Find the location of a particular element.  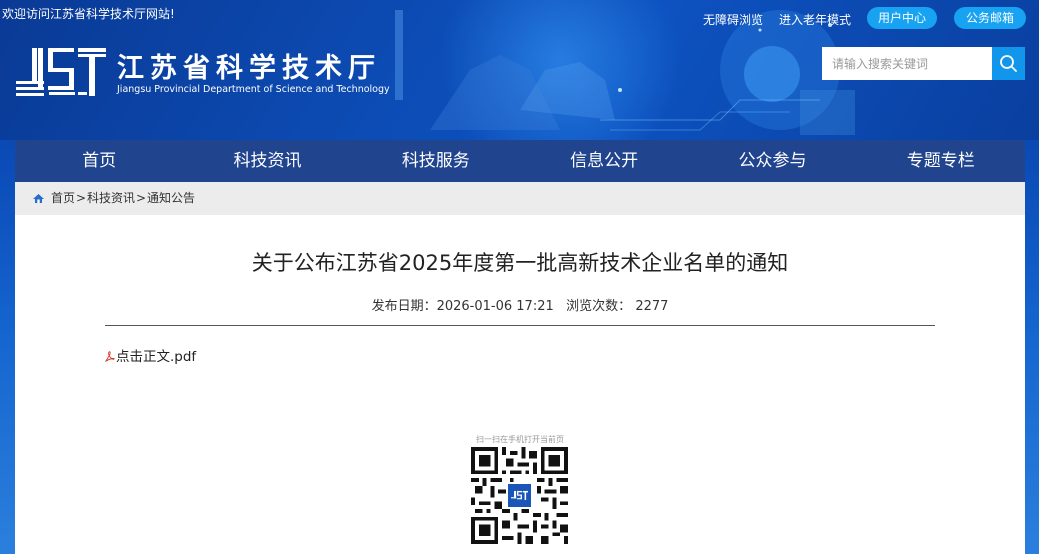

search-icon is located at coordinates (1008, 63).